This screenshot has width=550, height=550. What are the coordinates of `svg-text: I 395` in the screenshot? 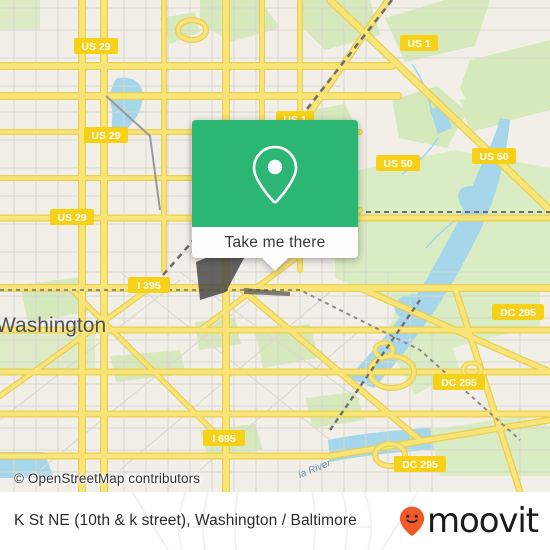 It's located at (149, 286).